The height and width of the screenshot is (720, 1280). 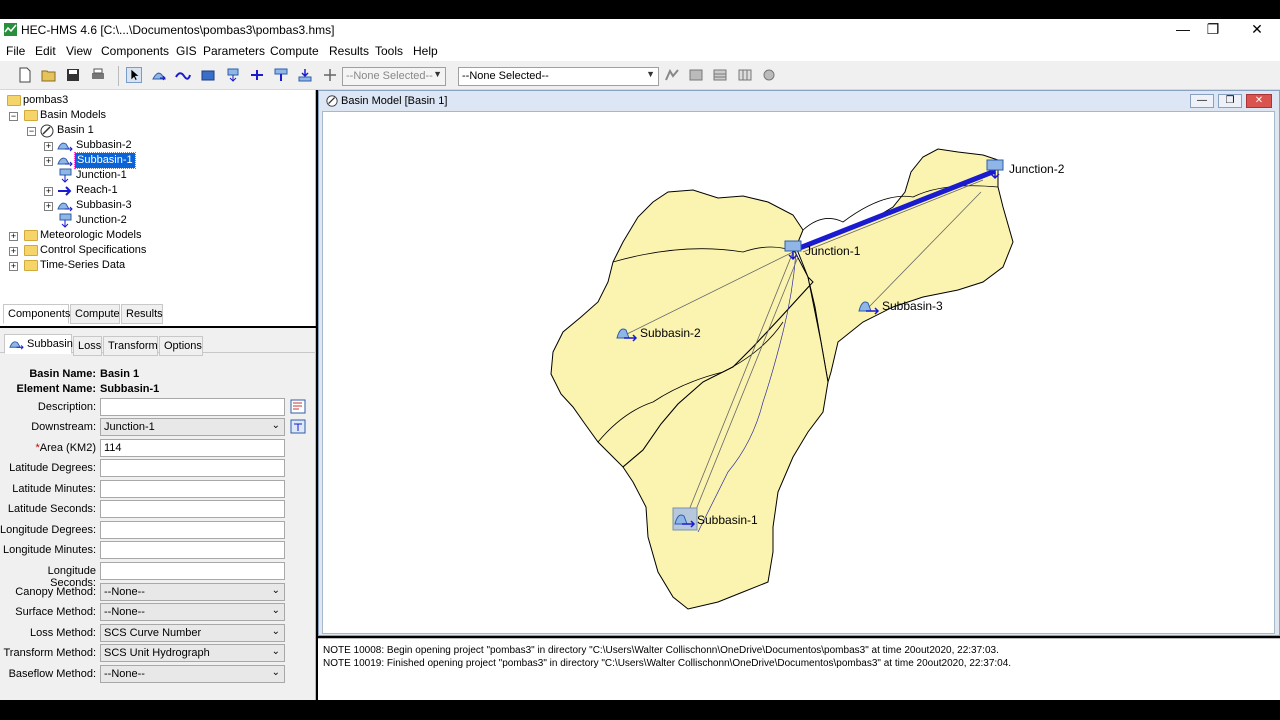 What do you see at coordinates (1257, 30) in the screenshot?
I see `close-button: ✕` at bounding box center [1257, 30].